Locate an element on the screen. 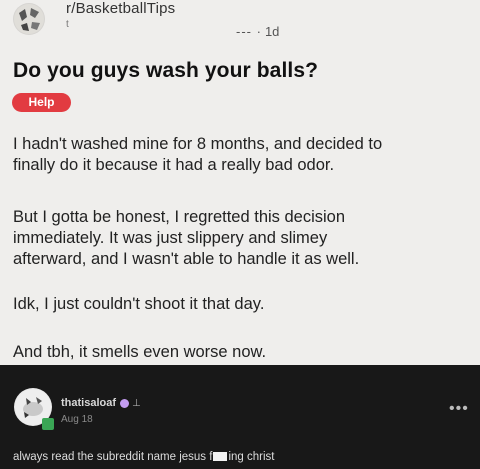  subreddit-name: r/BasketballTips is located at coordinates (120, 8).